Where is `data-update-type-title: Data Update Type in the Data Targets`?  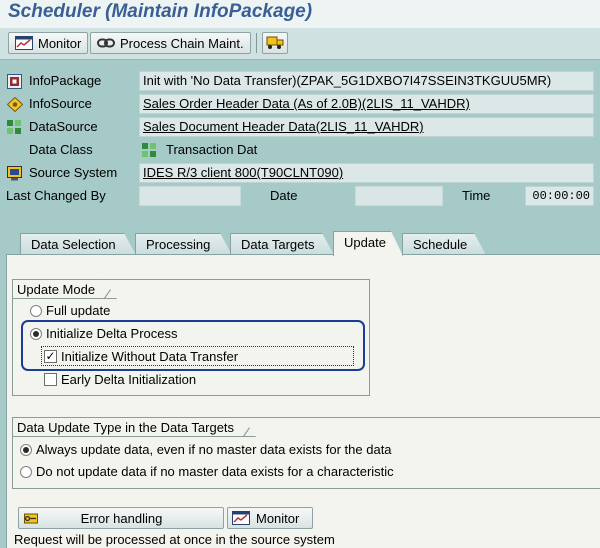 data-update-type-title: Data Update Type in the Data Targets is located at coordinates (134, 427).